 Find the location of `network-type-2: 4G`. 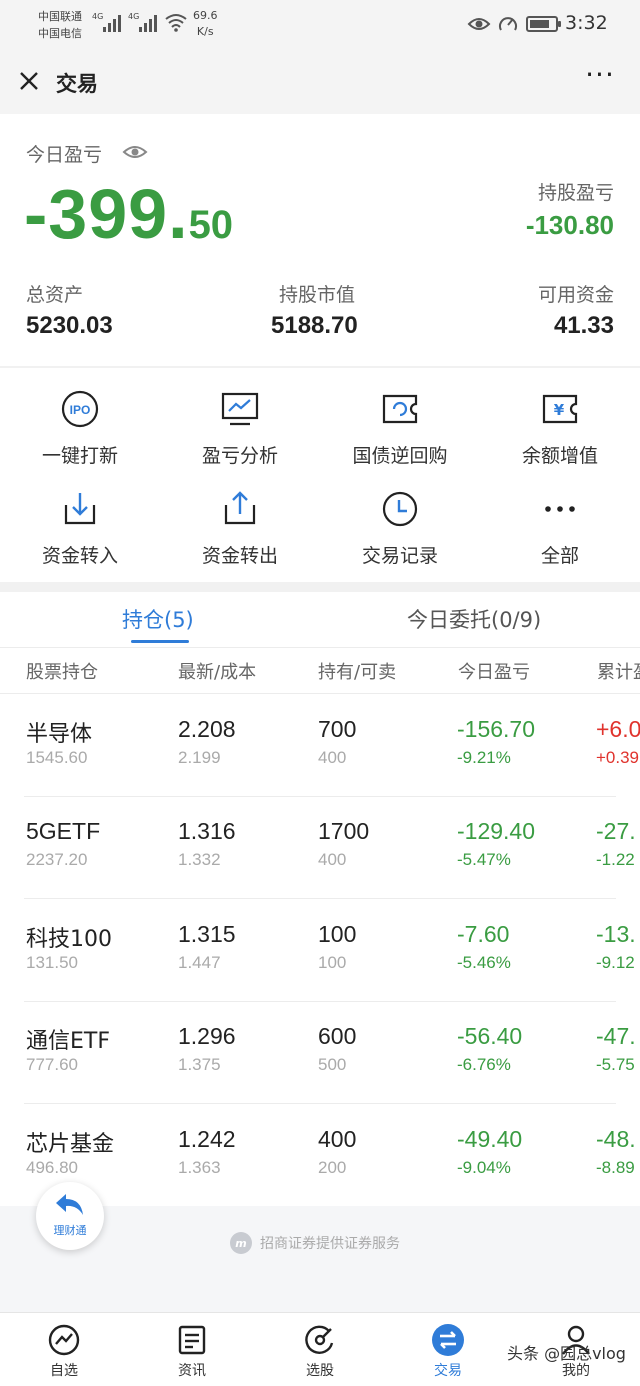

network-type-2: 4G is located at coordinates (134, 16).